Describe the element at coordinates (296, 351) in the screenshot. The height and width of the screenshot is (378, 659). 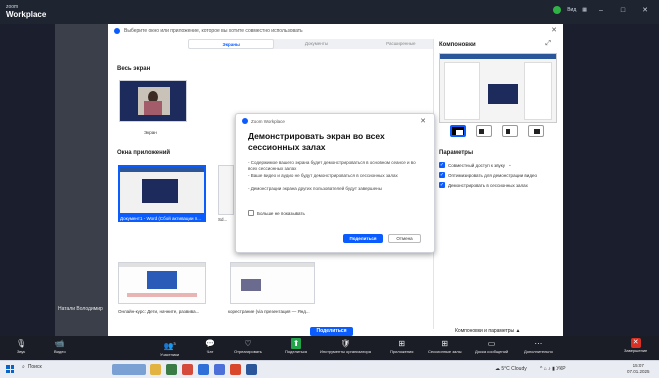
I see `toolbar-label: Поделиться` at that location.